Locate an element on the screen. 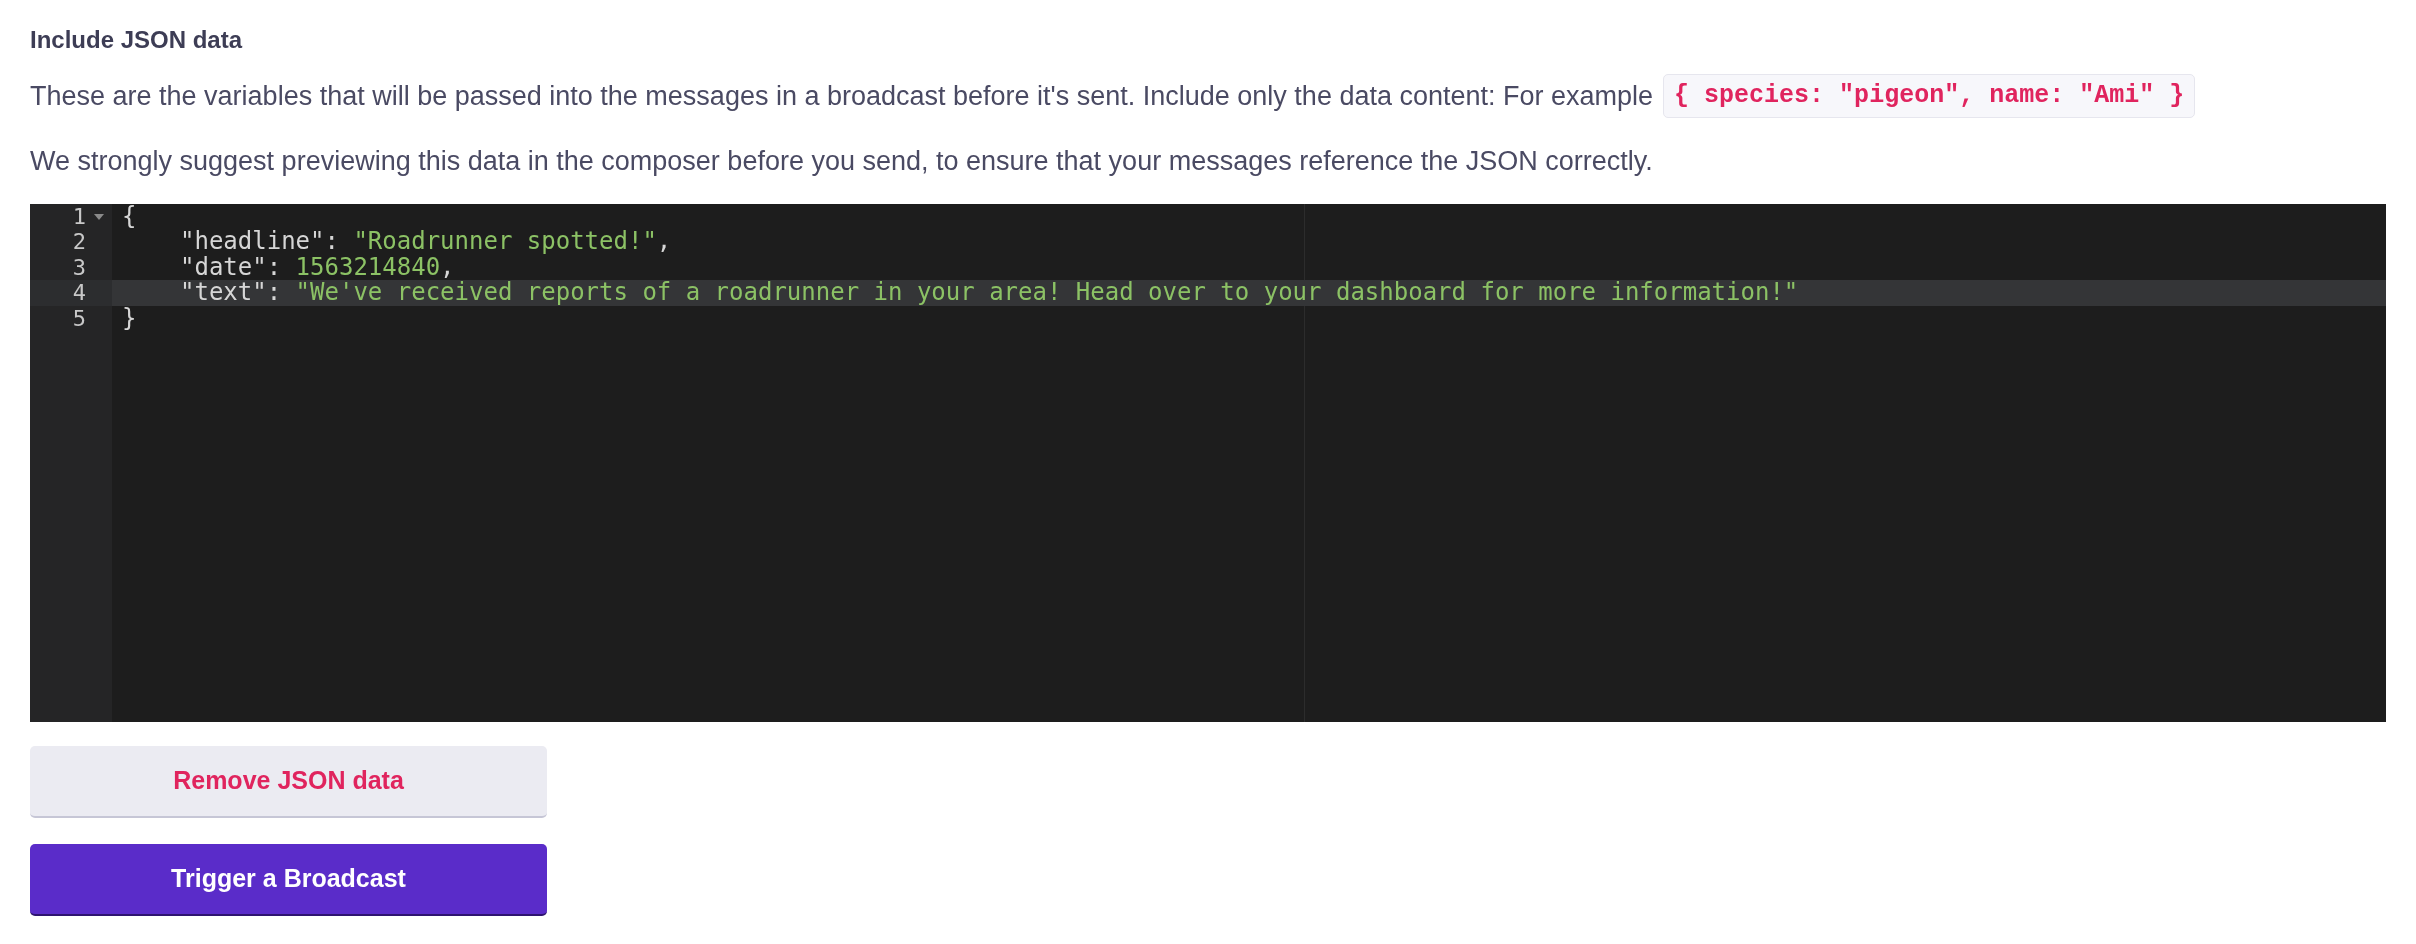 The image size is (2416, 944). line-number: 1 is located at coordinates (79, 216).